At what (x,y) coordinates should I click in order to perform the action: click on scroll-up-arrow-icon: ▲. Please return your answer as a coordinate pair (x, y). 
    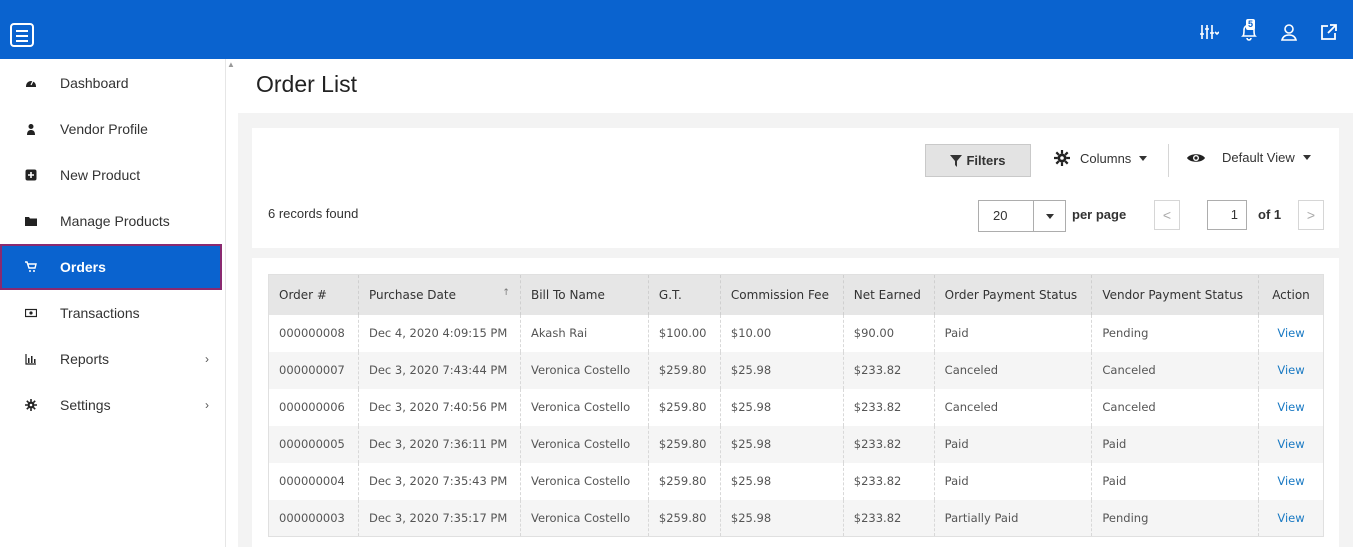
    Looking at the image, I should click on (231, 65).